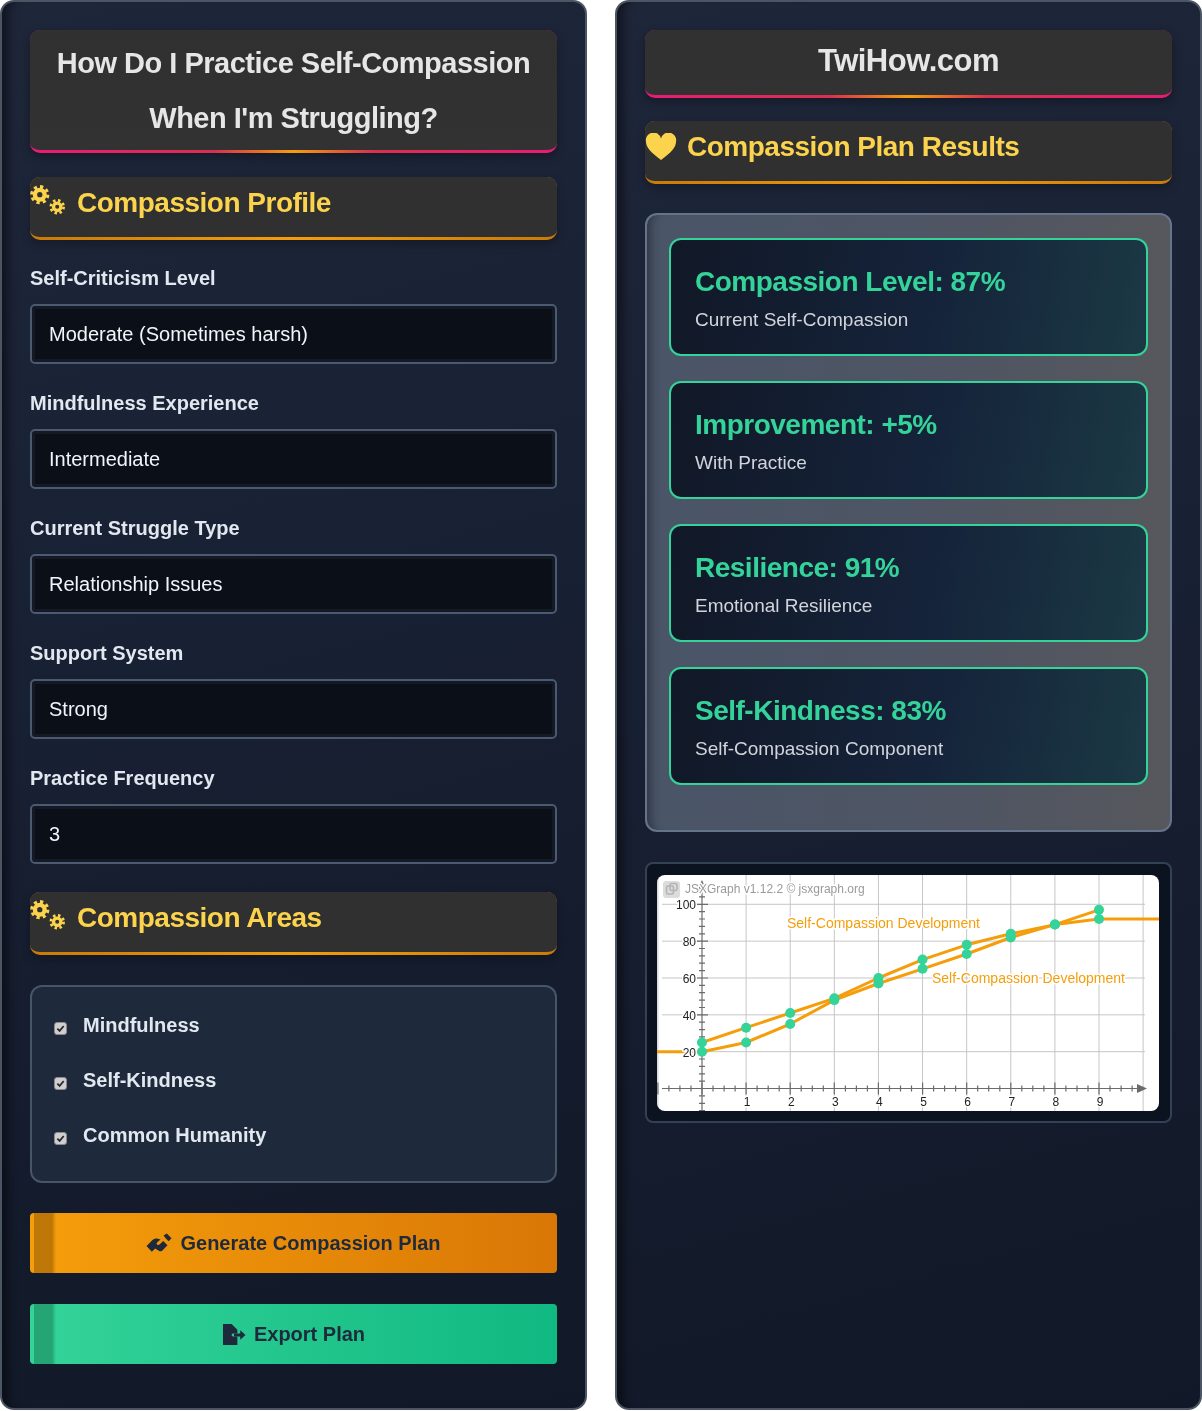 The image size is (1202, 1411). What do you see at coordinates (689, 1015) in the screenshot?
I see `axis-tick-label: 40` at bounding box center [689, 1015].